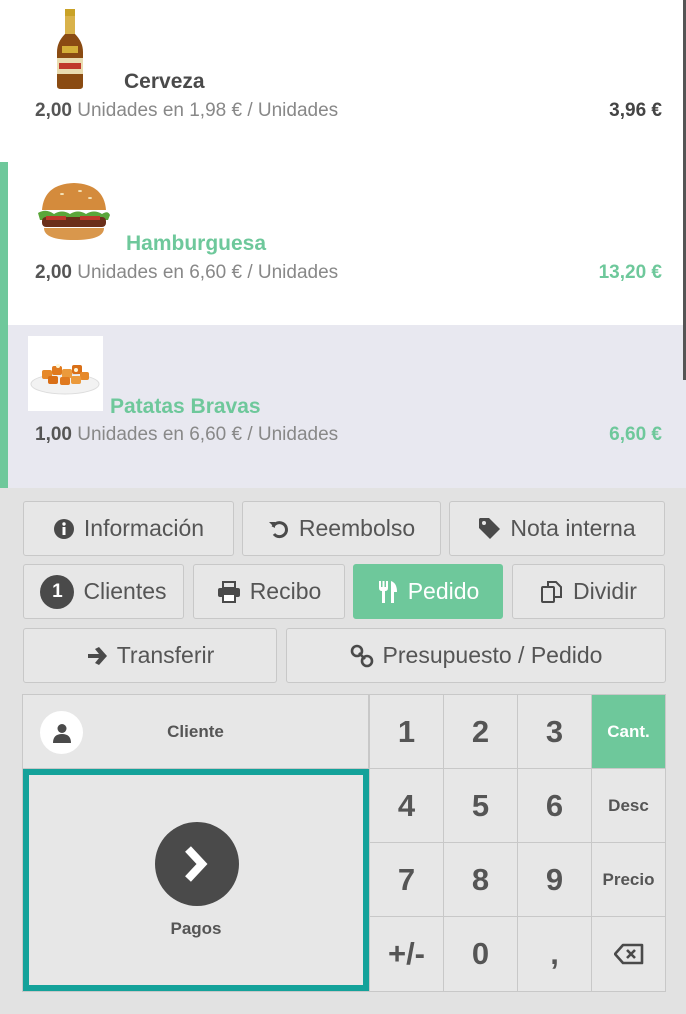  What do you see at coordinates (406, 732) in the screenshot?
I see `numpad-key-1: 1` at bounding box center [406, 732].